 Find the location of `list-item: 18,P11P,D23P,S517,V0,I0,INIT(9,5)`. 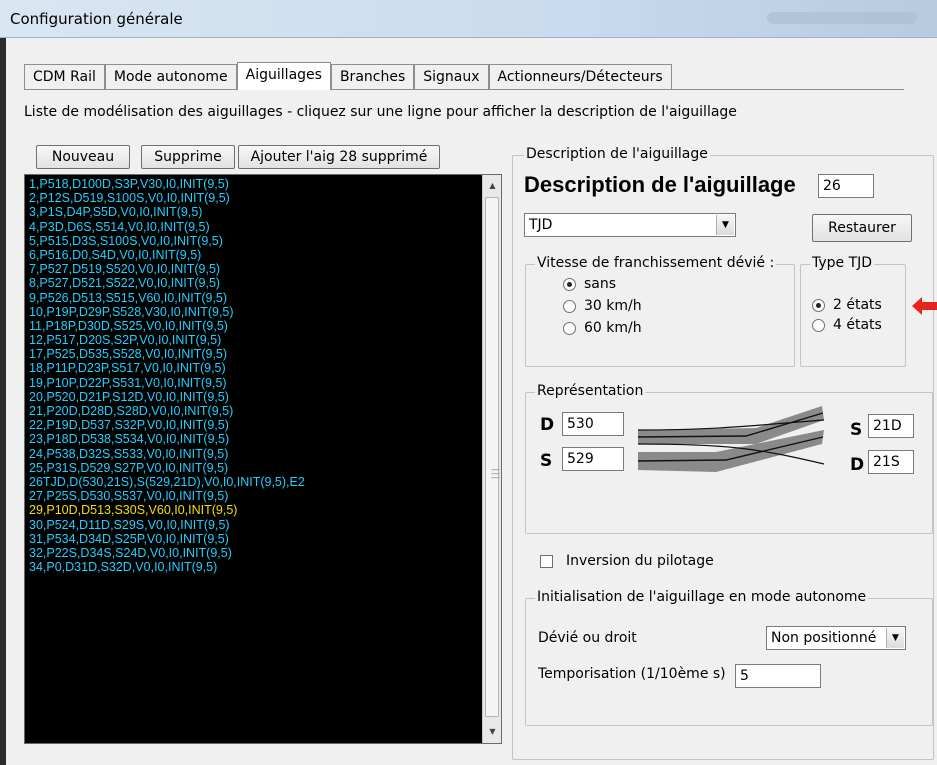

list-item: 18,P11P,D23P,S517,V0,I0,INIT(9,5) is located at coordinates (254, 368).